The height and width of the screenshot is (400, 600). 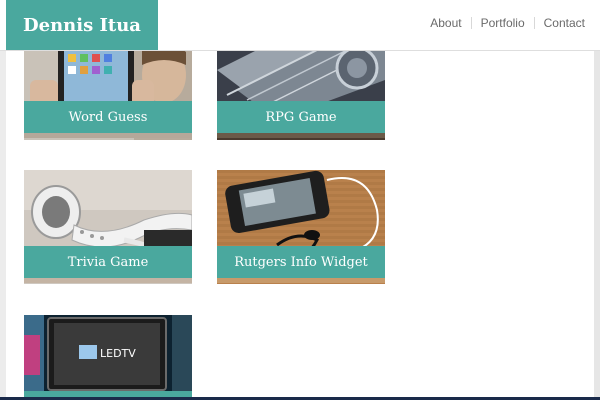 I want to click on portfolio-card-trivia-game: Trivia Game, so click(x=108, y=227).